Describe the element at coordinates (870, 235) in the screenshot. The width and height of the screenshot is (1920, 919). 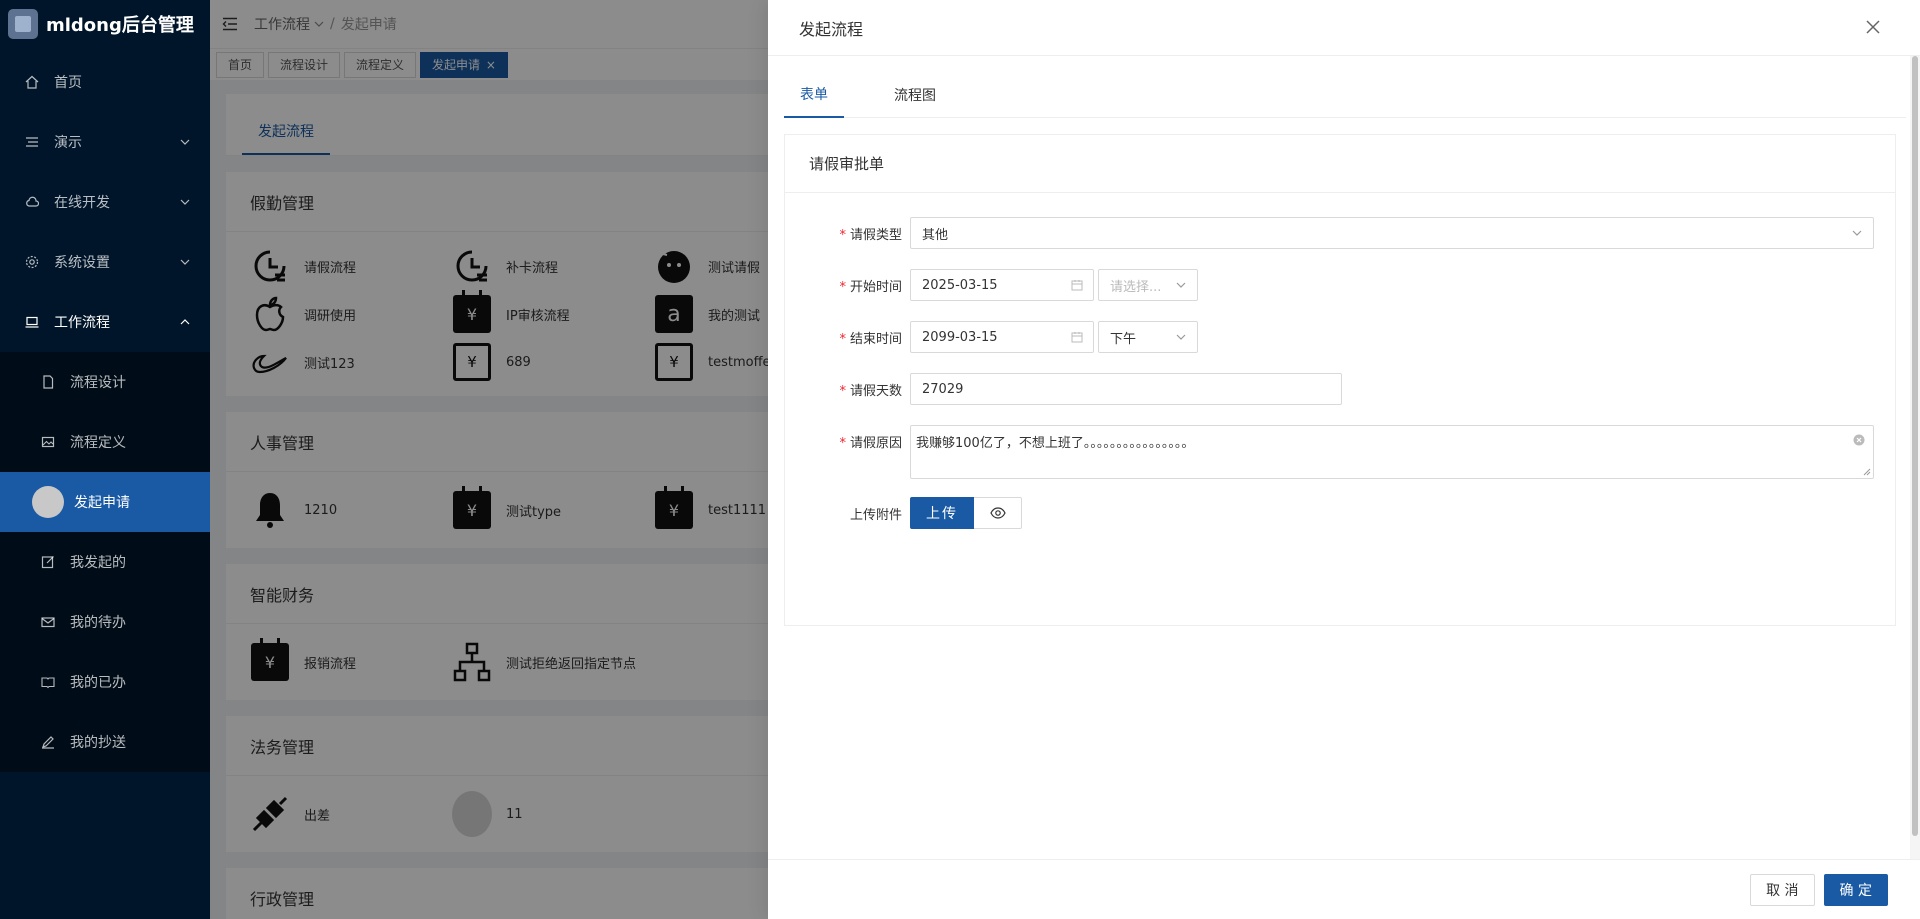
I see `leave-type-label: * 请假类型` at that location.